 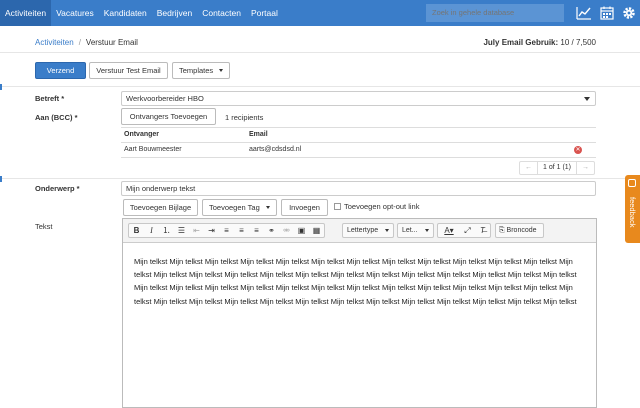 I want to click on usage-label: July Email Gebruik:, so click(x=521, y=42).